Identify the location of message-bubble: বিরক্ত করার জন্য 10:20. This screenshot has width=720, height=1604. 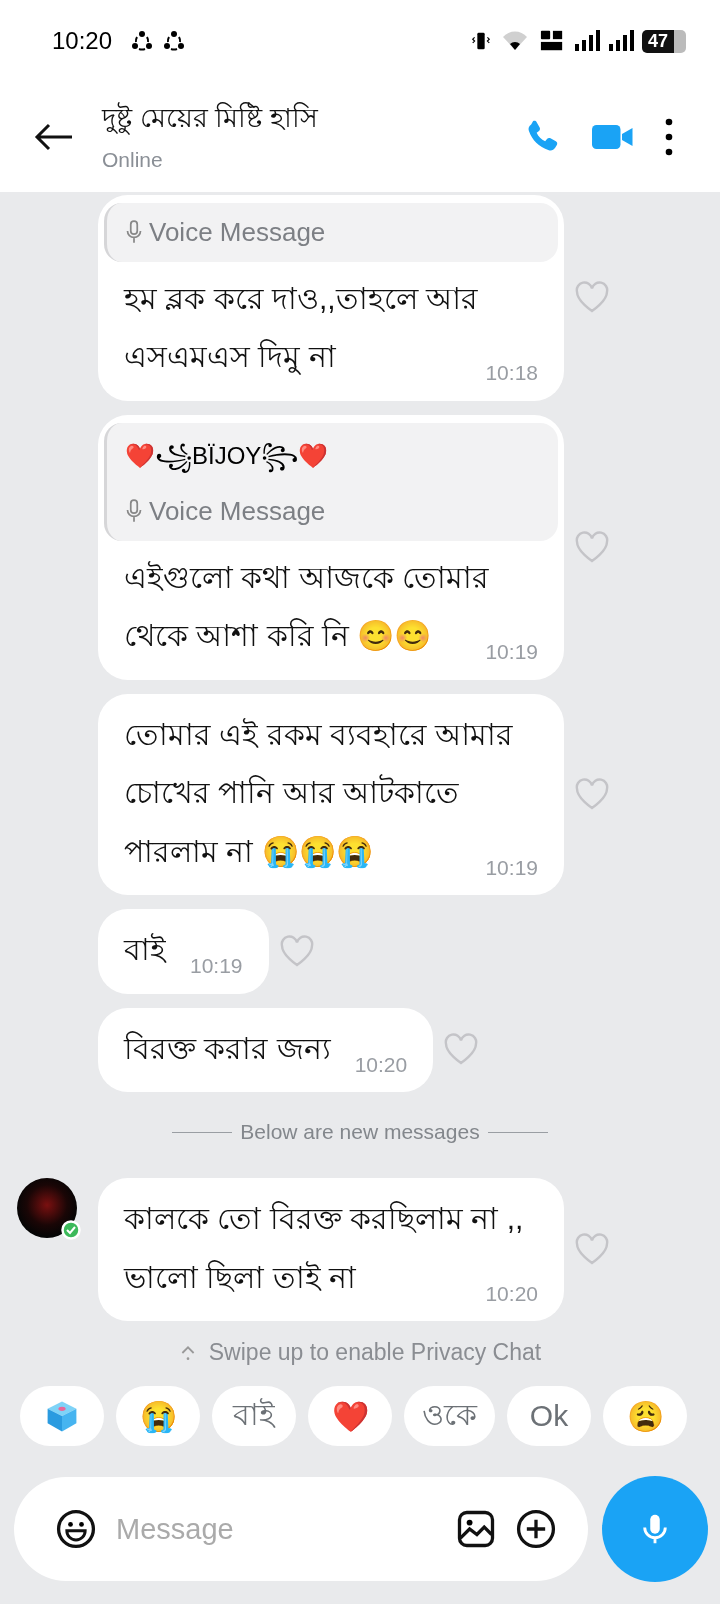
(266, 1049).